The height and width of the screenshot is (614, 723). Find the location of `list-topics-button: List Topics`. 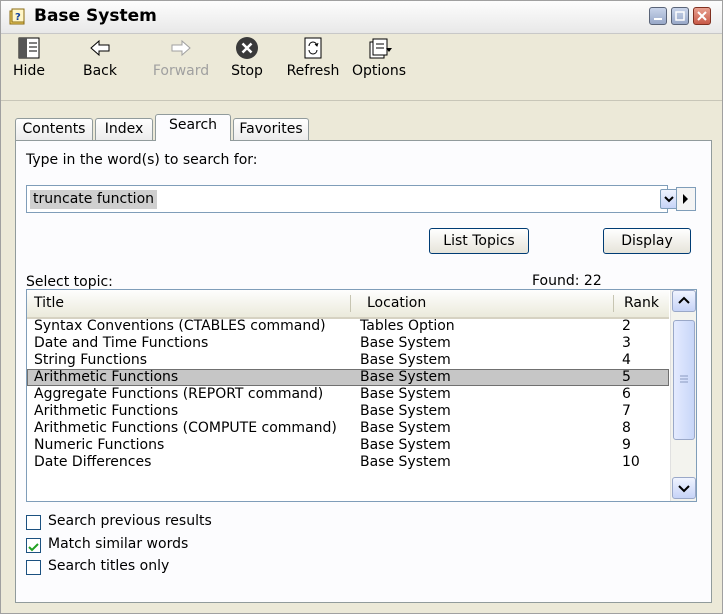

list-topics-button: List Topics is located at coordinates (479, 241).